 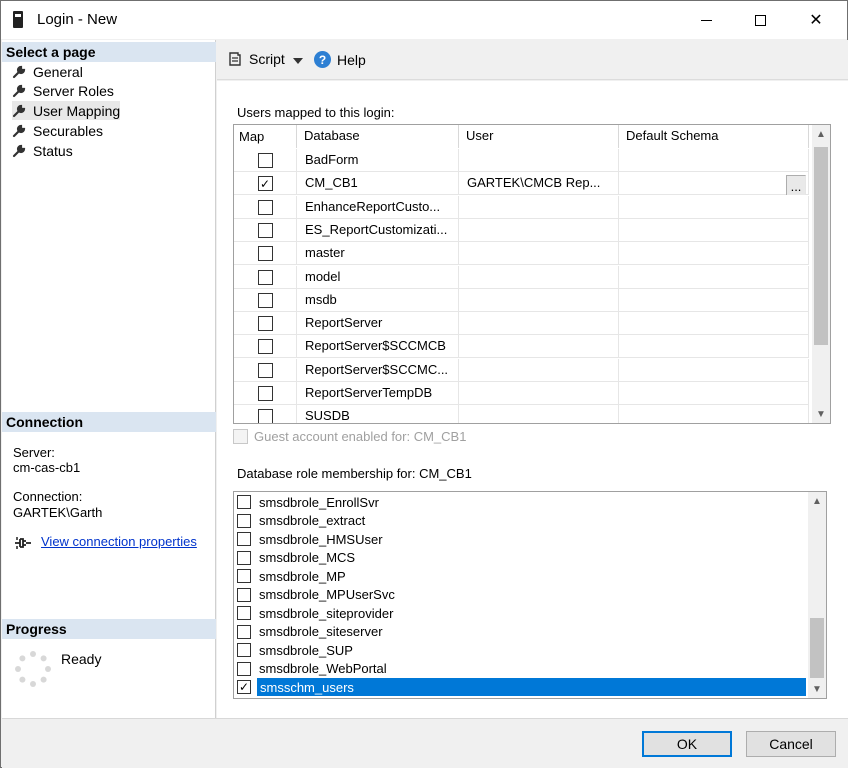 I want to click on role-item: smsdbrole_HMSUser, so click(x=521, y=539).